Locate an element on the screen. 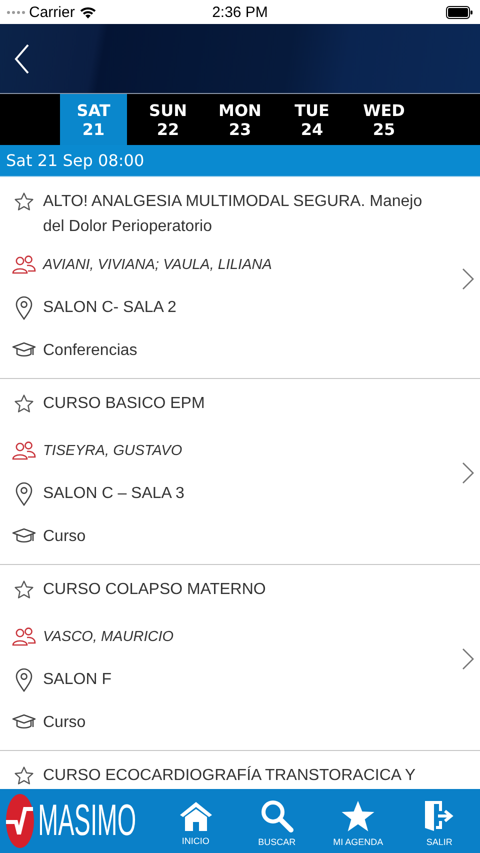  tab-bar-item: SALIR is located at coordinates (439, 821).